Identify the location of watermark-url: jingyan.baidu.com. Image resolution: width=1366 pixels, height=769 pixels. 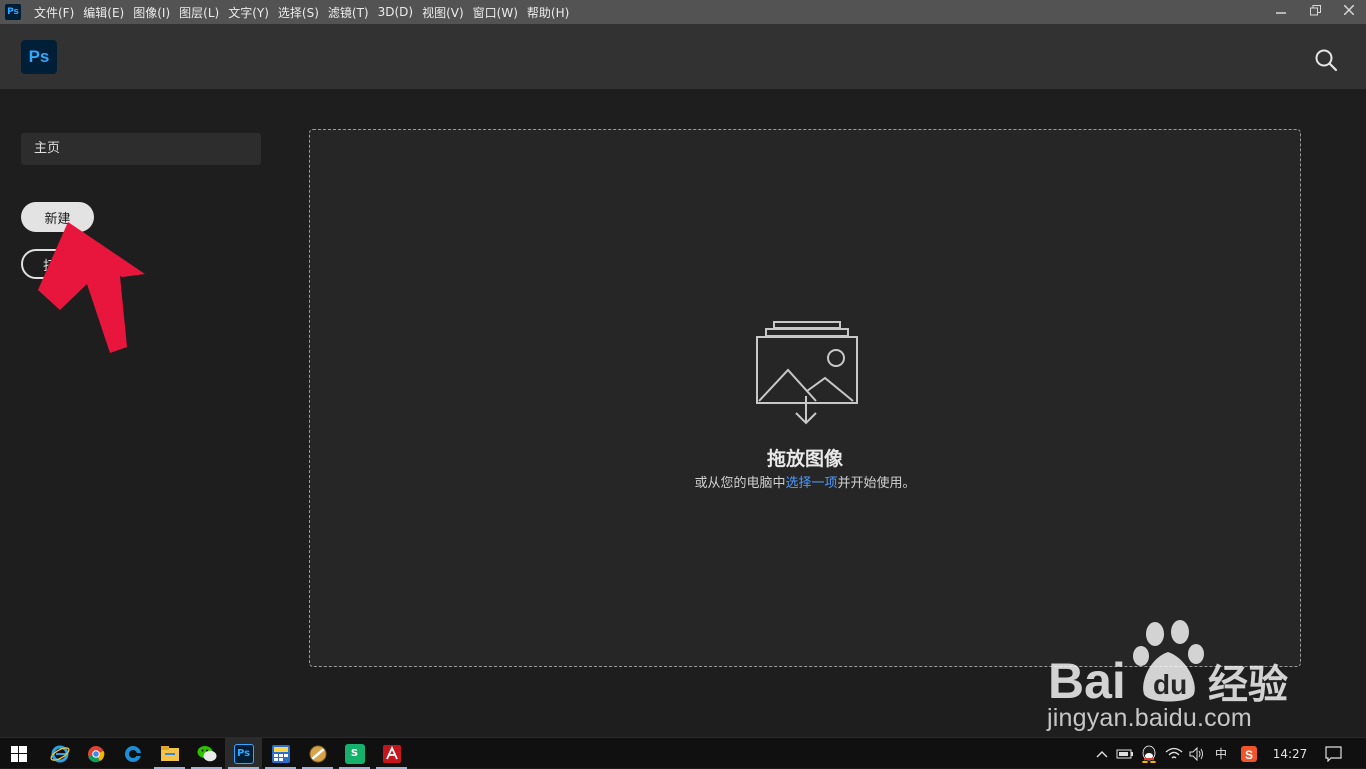
(1149, 718).